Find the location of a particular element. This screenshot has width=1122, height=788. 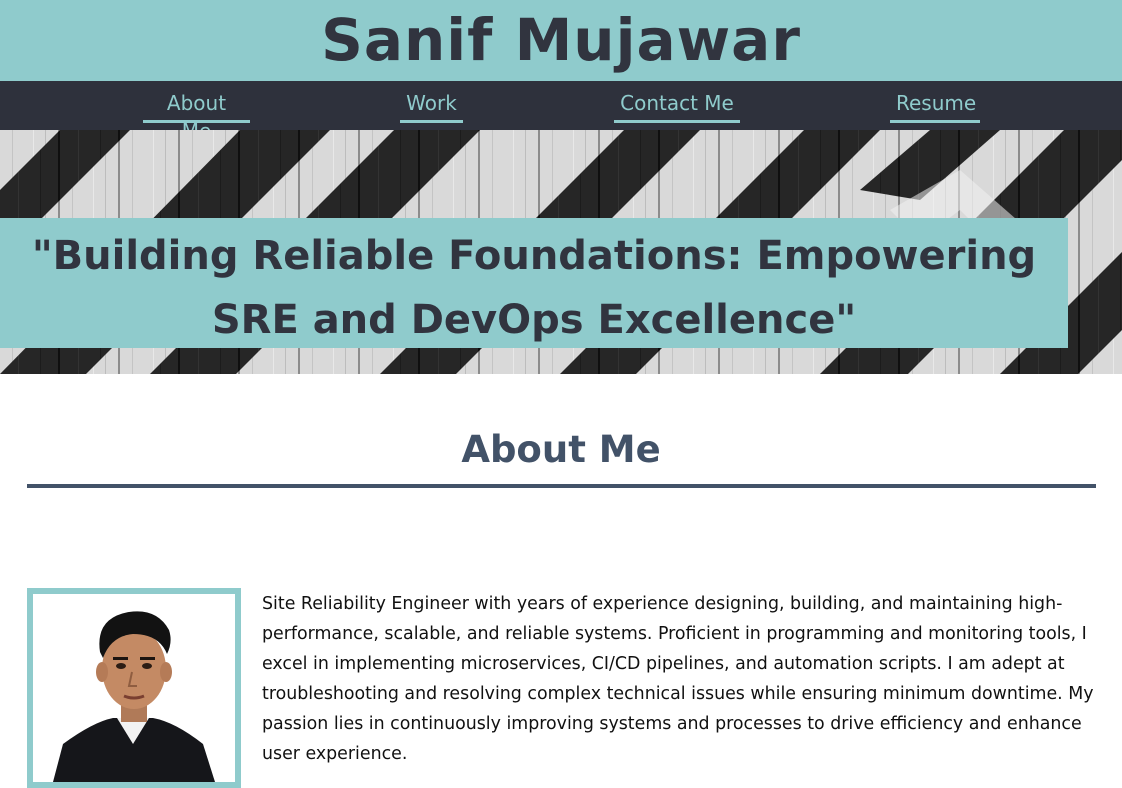

about-me-heading: About Me is located at coordinates (561, 449).